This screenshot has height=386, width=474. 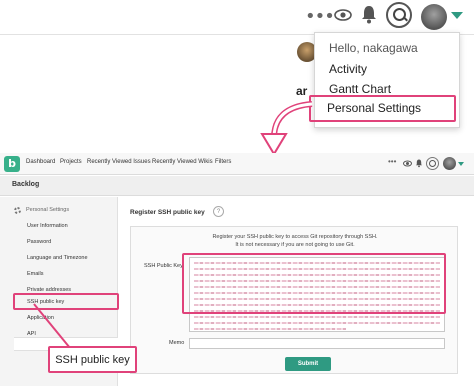 I want to click on nav-recently-viewed-issues: Recently Viewed Issues, so click(x=119, y=162).